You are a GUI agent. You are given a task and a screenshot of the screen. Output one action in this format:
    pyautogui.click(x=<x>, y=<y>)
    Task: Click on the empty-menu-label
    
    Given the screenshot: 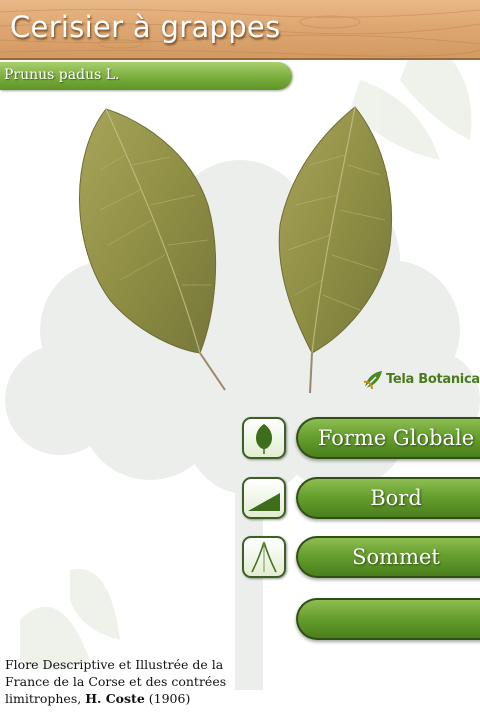 What is the action you would take?
    pyautogui.click(x=389, y=619)
    